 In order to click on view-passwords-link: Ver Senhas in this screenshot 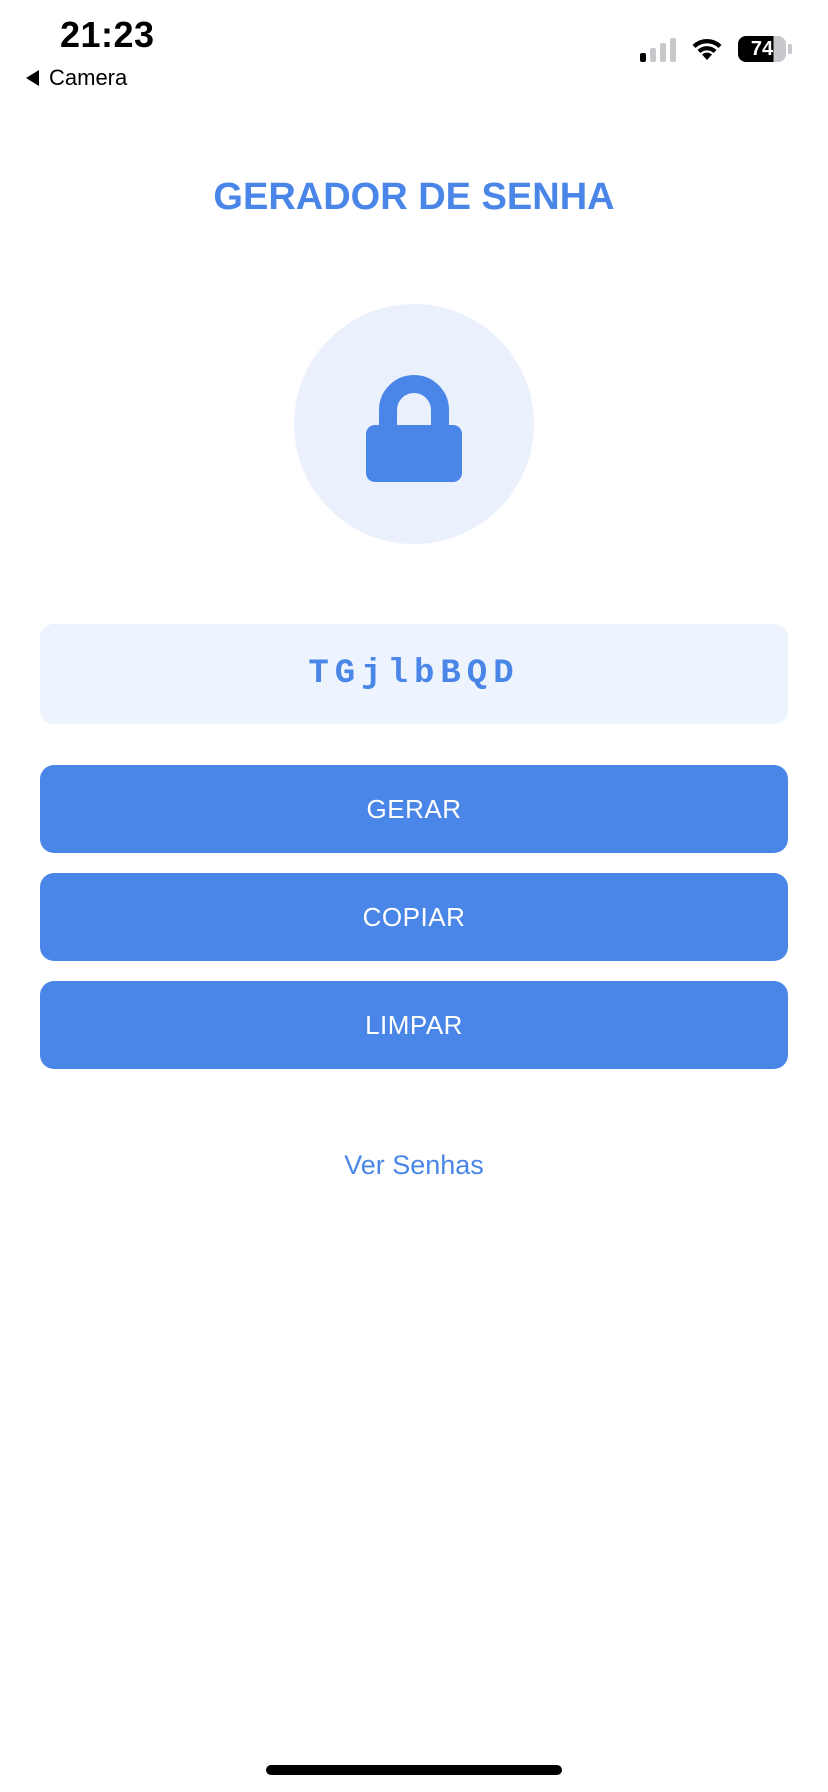, I will do `click(414, 1165)`.